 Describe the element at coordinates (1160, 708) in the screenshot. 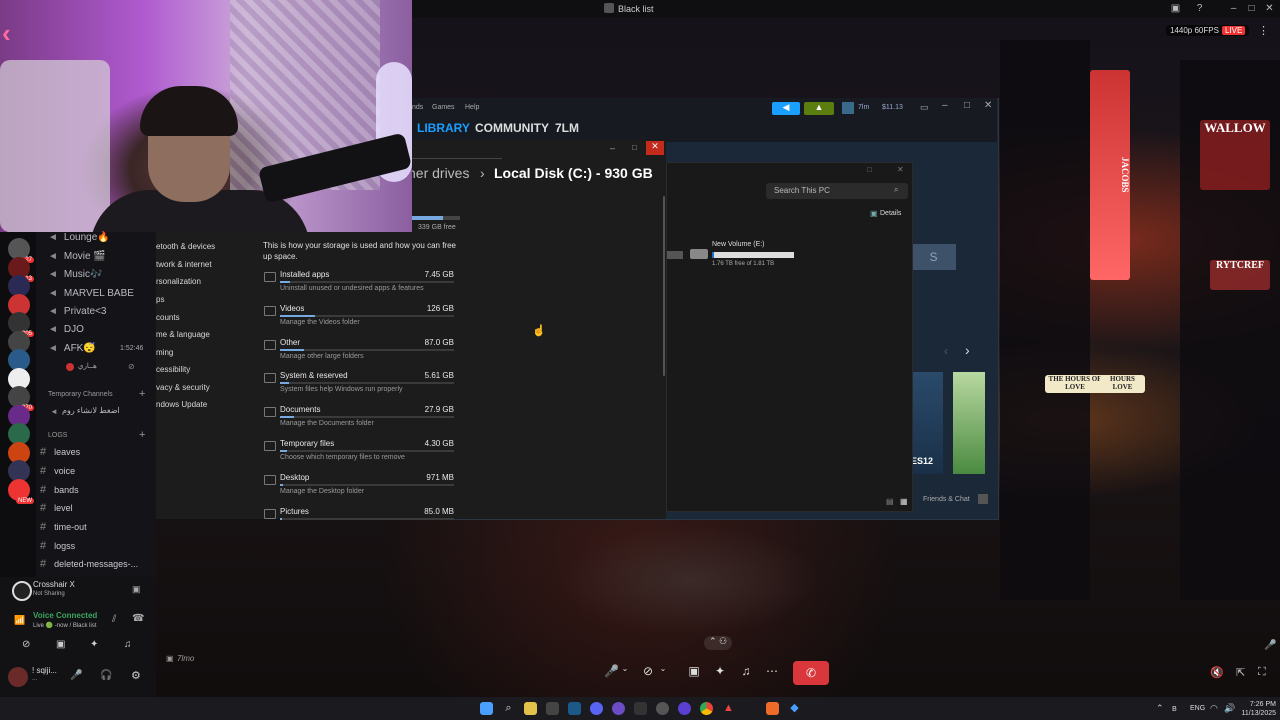

I see `tray-chevron-icon: ⌃` at that location.